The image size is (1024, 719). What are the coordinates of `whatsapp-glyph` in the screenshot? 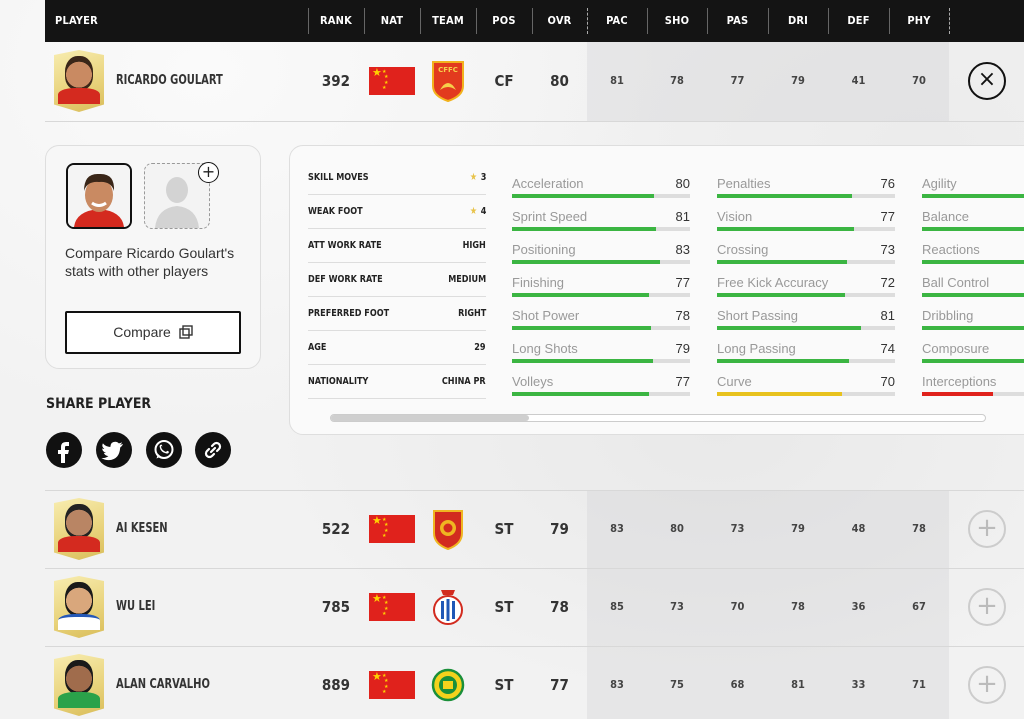 It's located at (164, 449).